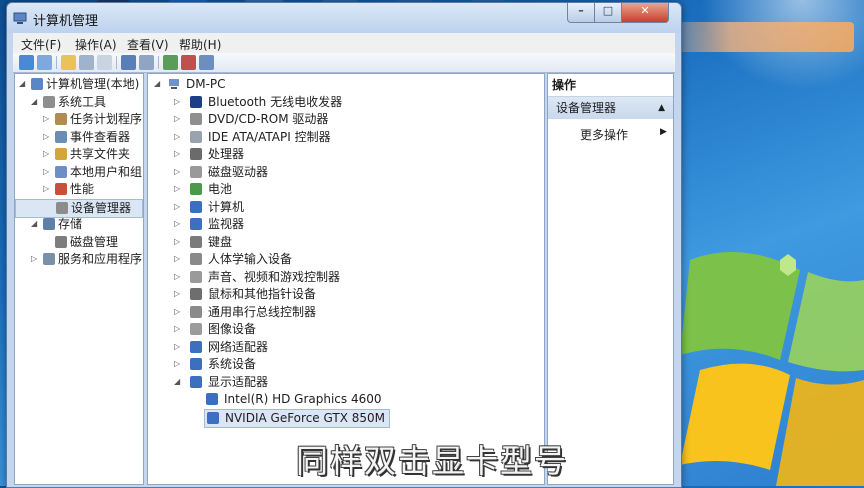 The height and width of the screenshot is (488, 864). What do you see at coordinates (196, 119) in the screenshot?
I see `dvd-icon` at bounding box center [196, 119].